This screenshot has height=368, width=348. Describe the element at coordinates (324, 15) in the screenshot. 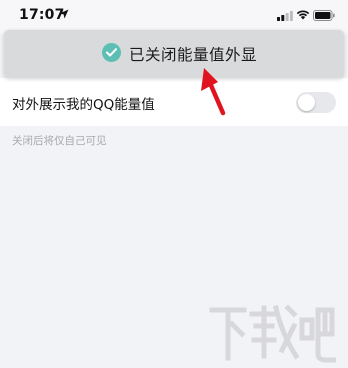

I see `battery-icon` at that location.